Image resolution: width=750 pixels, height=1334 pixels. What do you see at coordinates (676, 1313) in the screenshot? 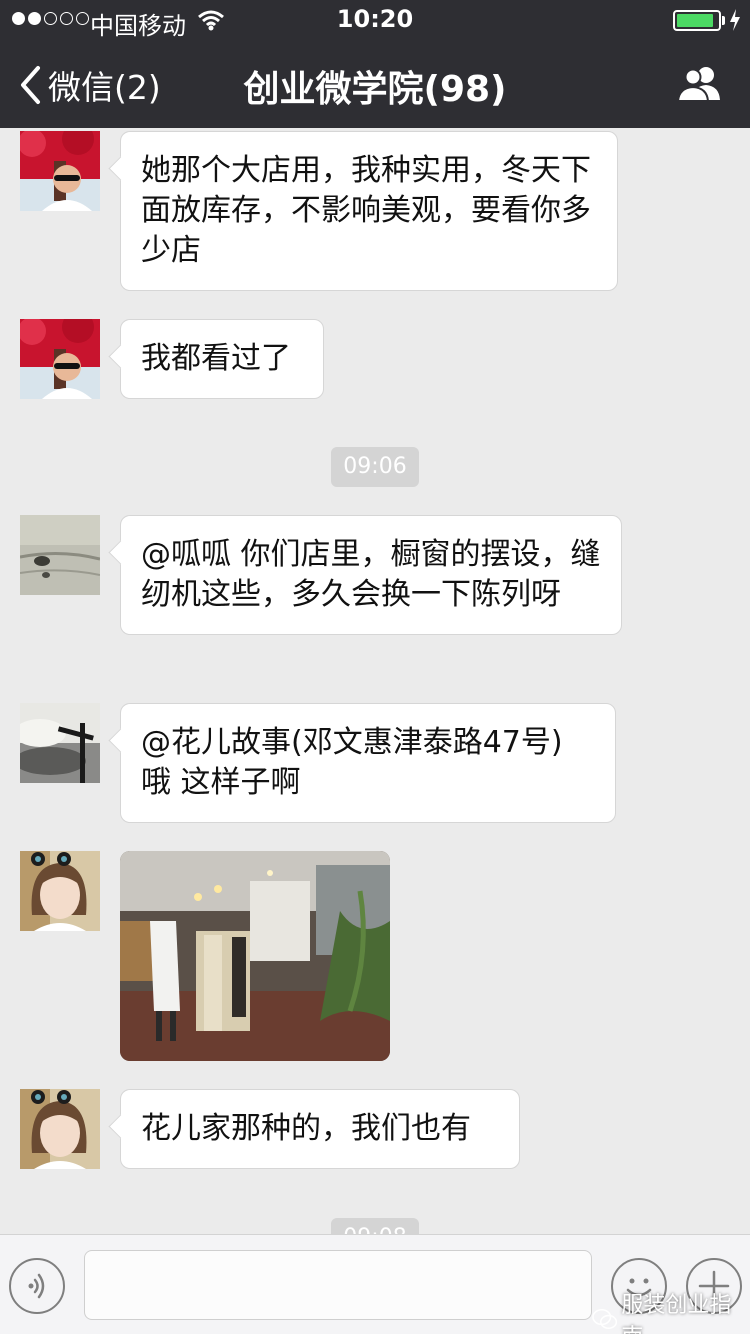
I see `watermark-text: 服装创业指南` at bounding box center [676, 1313].